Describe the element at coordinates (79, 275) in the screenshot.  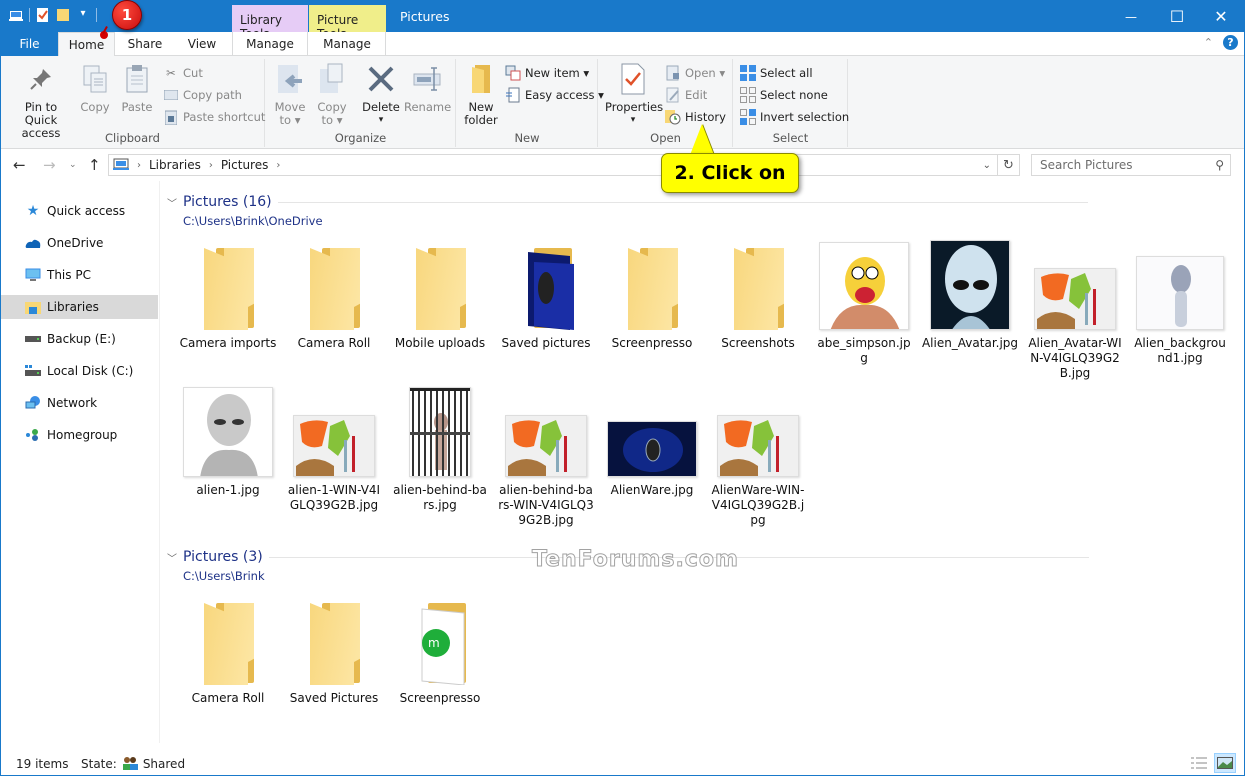
I see `sidebar-item-this-pc: This PC` at that location.